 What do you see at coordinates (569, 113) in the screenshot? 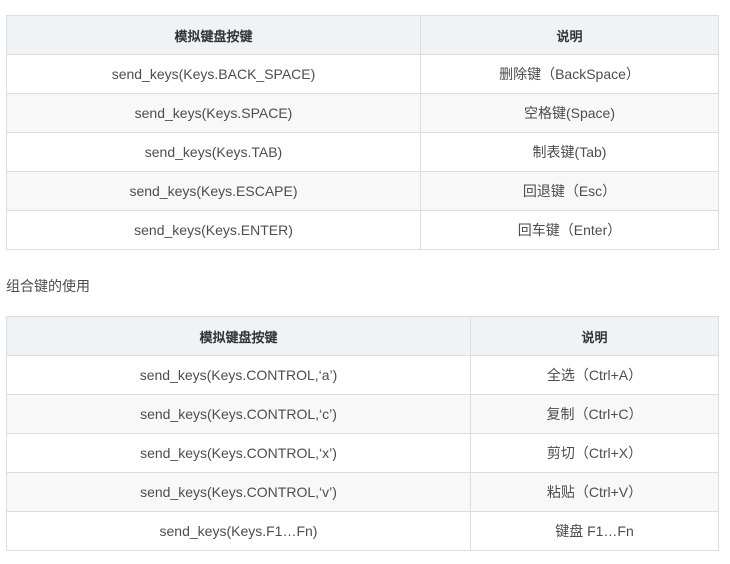
I see `description-cell: 空格键(Space)` at bounding box center [569, 113].